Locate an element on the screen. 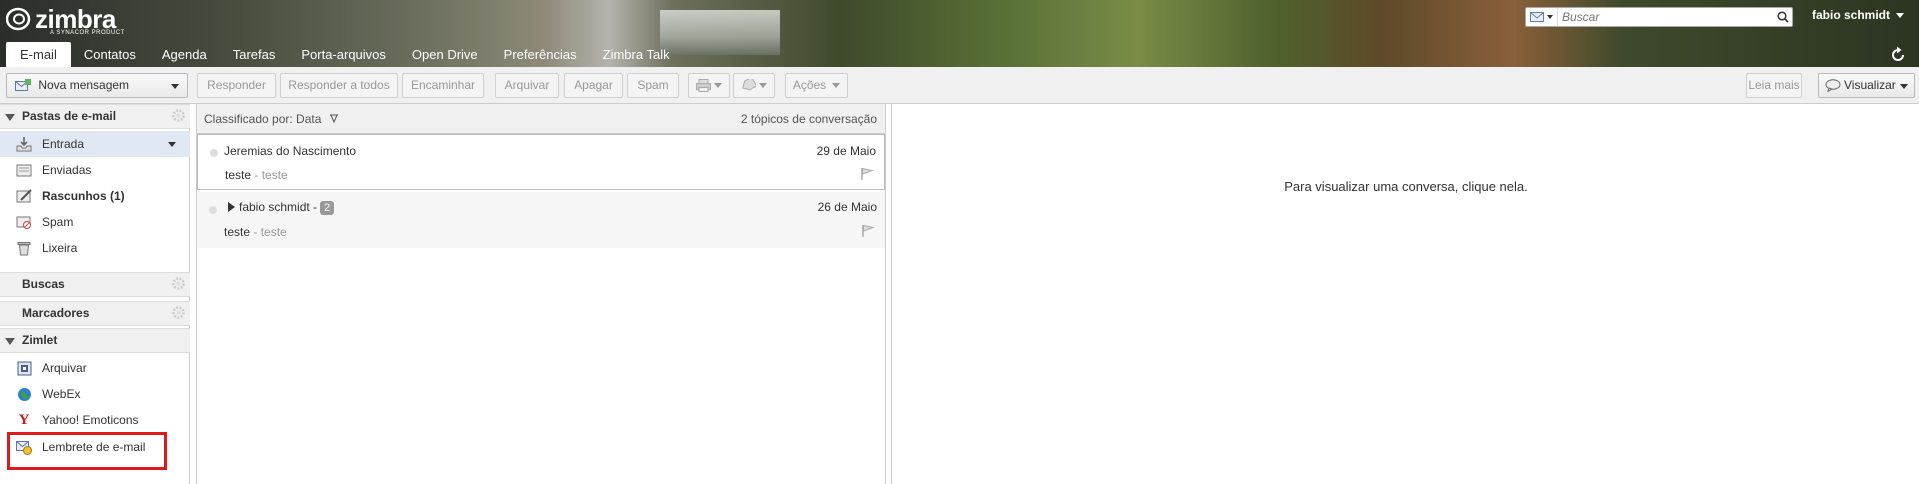 This screenshot has width=1919, height=484. fragment-text: teste is located at coordinates (273, 232).